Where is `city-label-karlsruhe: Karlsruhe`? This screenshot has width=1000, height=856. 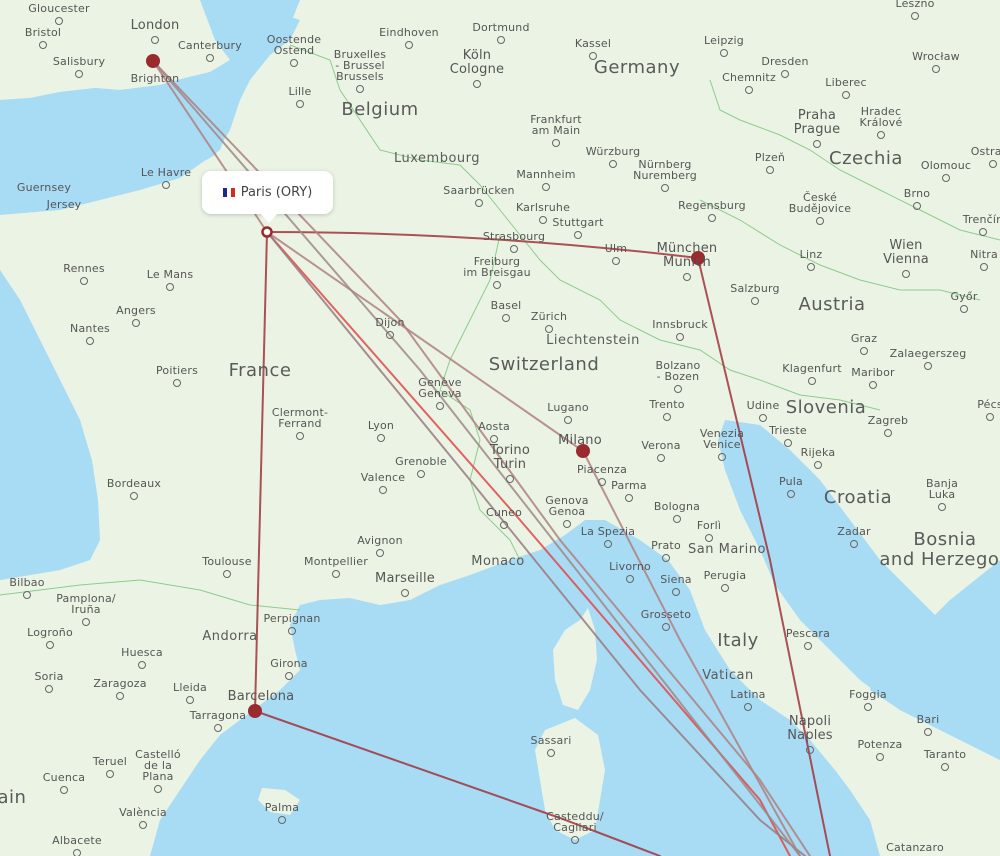
city-label-karlsruhe: Karlsruhe is located at coordinates (543, 207).